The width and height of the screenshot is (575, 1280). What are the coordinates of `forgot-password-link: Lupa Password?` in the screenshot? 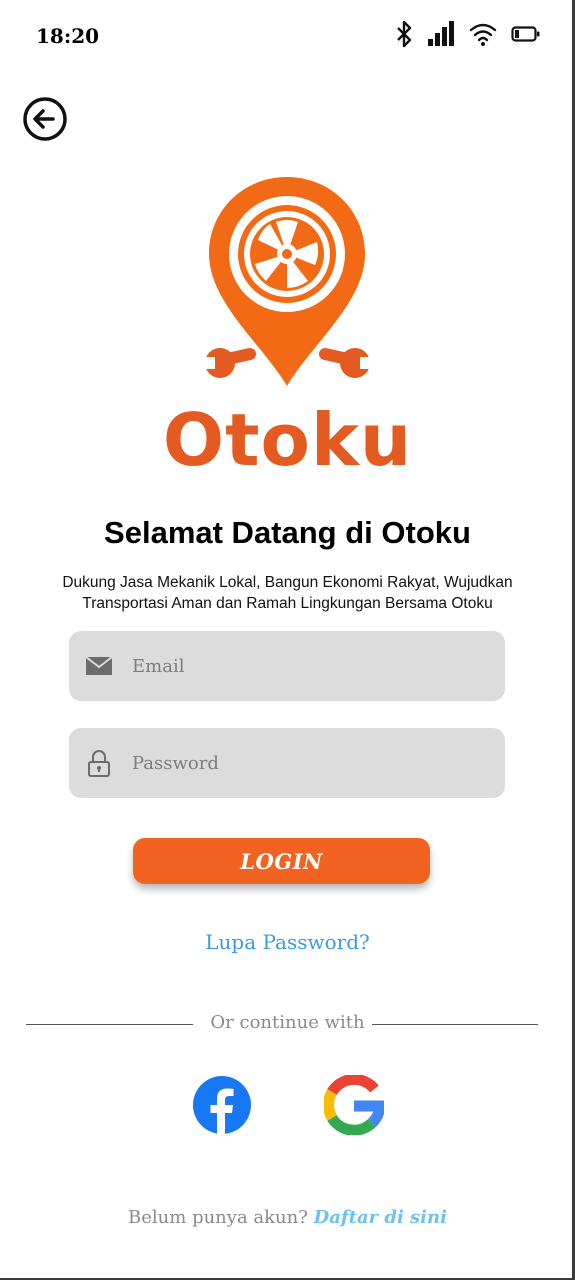 It's located at (287, 942).